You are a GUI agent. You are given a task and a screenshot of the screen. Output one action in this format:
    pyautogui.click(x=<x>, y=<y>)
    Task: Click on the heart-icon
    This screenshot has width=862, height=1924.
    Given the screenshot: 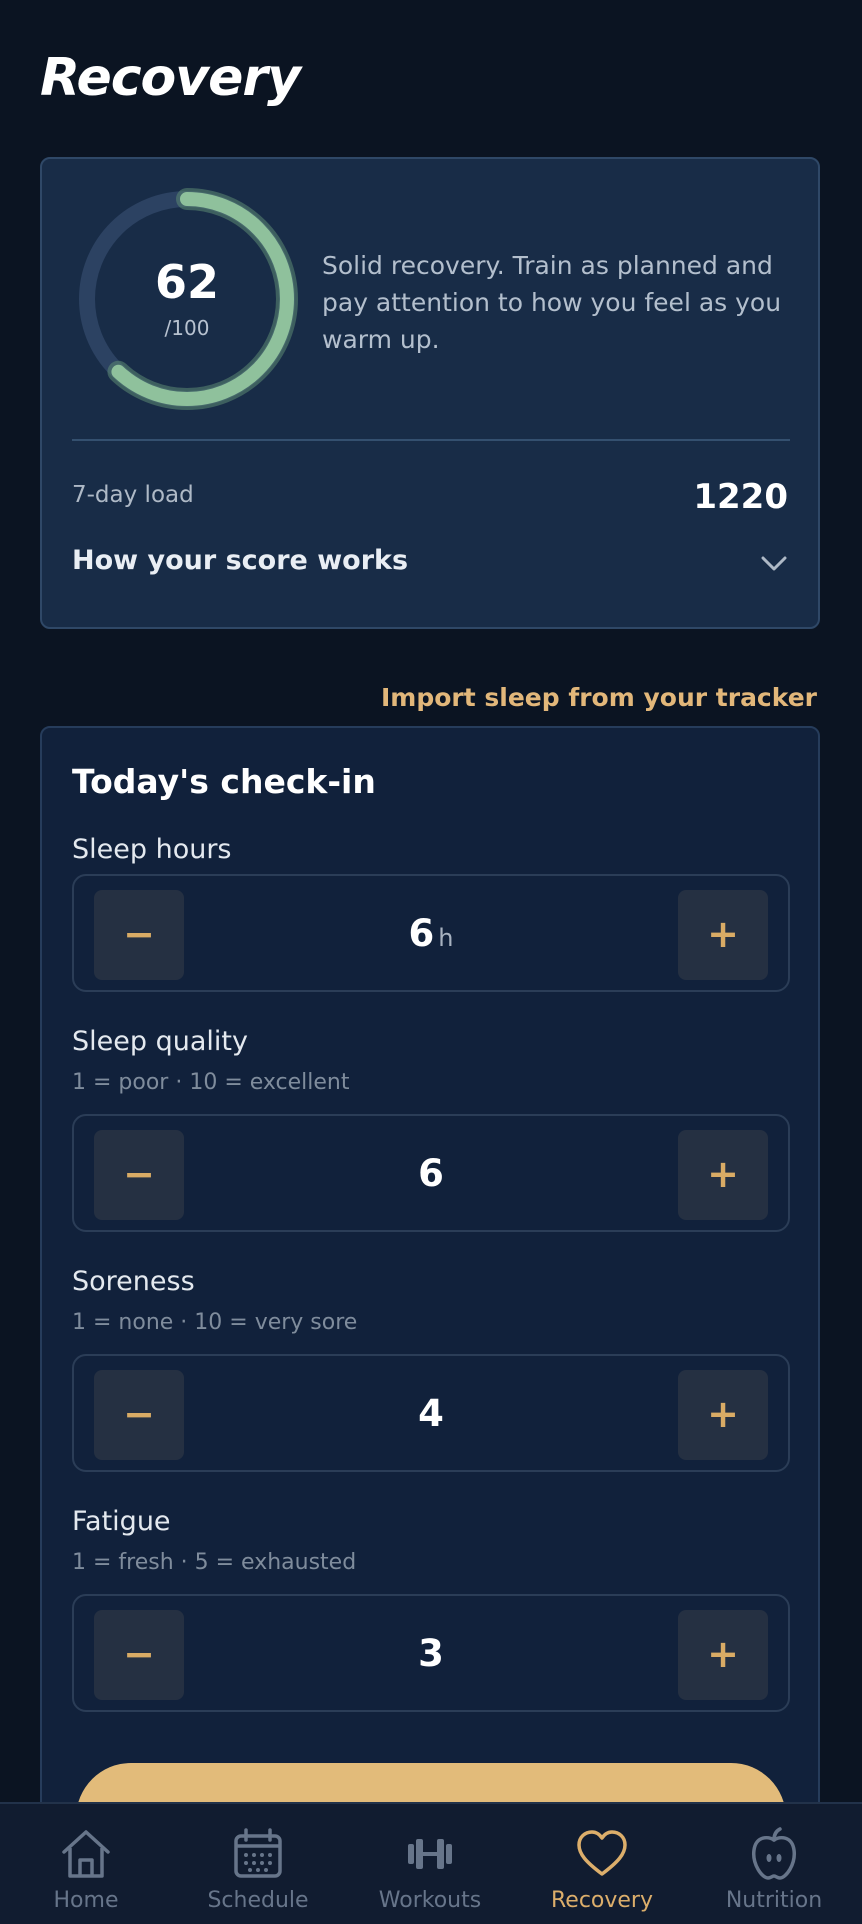 What is the action you would take?
    pyautogui.click(x=602, y=1853)
    